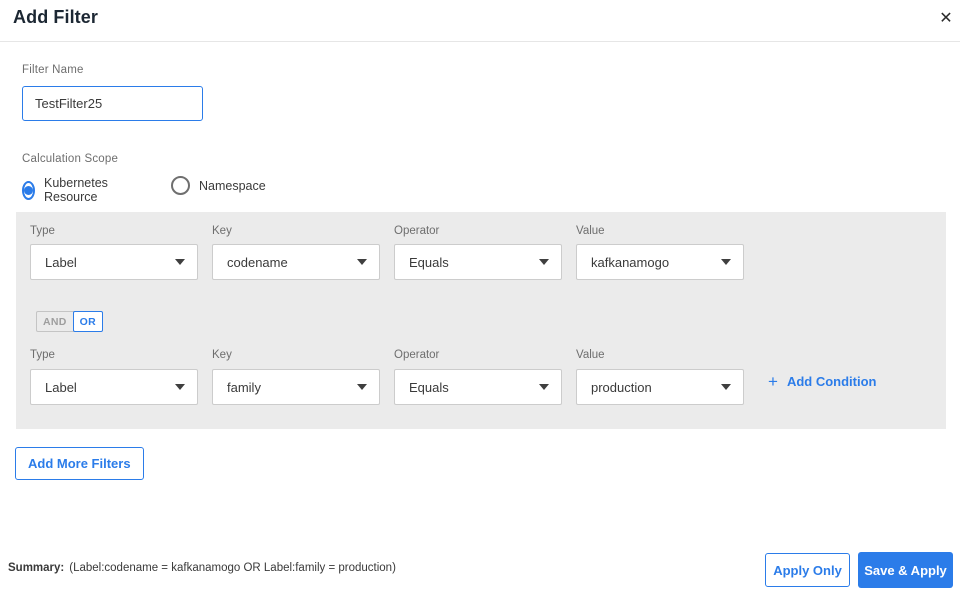 This screenshot has width=960, height=595. Describe the element at coordinates (180, 185) in the screenshot. I see `radio-unselected-icon` at that location.